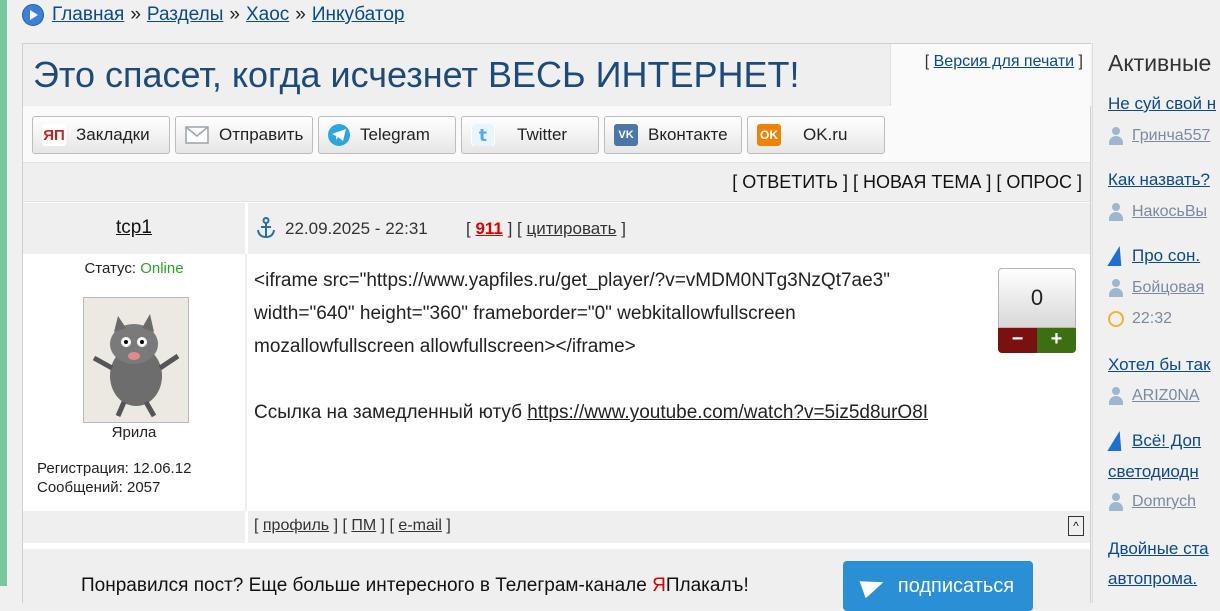 The width and height of the screenshot is (1220, 611). What do you see at coordinates (488, 228) in the screenshot?
I see `post-number-link: 911` at bounding box center [488, 228].